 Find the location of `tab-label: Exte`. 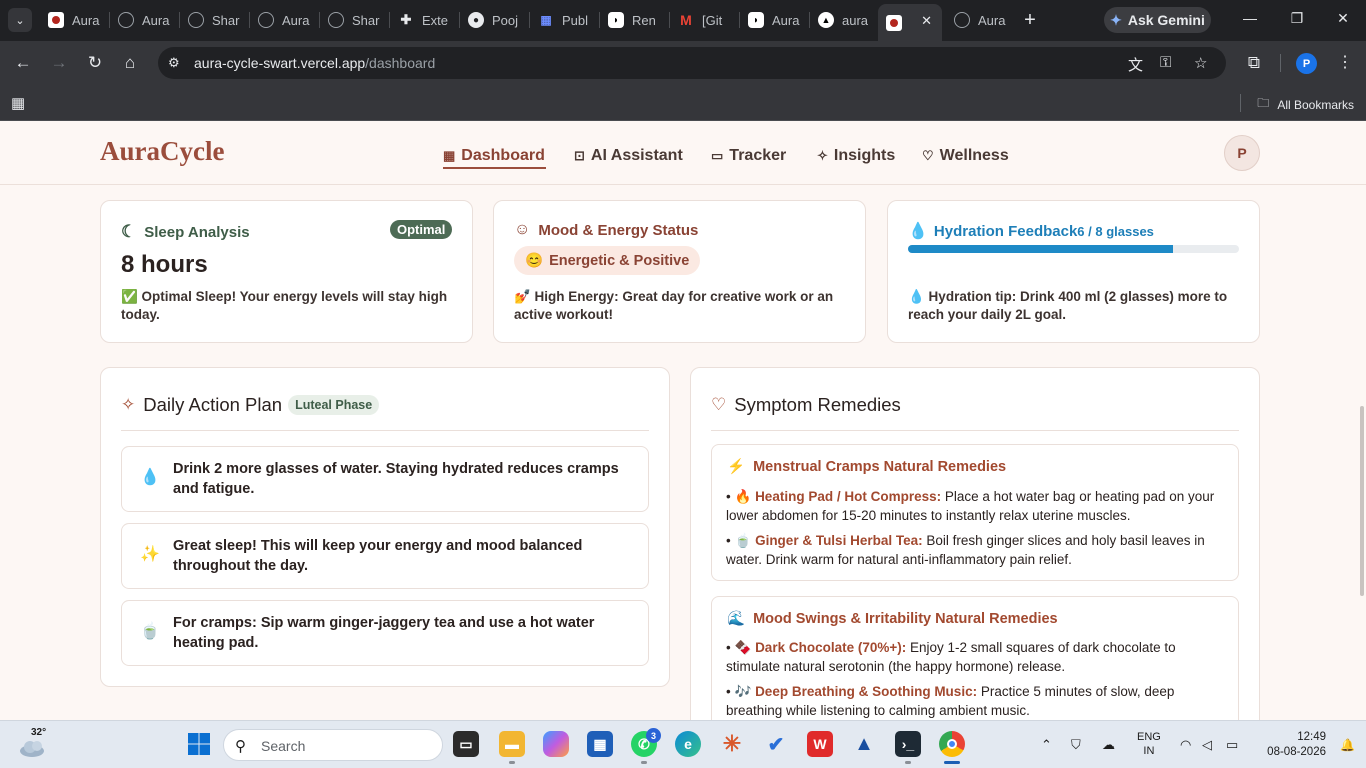

tab-label: Exte is located at coordinates (435, 20).